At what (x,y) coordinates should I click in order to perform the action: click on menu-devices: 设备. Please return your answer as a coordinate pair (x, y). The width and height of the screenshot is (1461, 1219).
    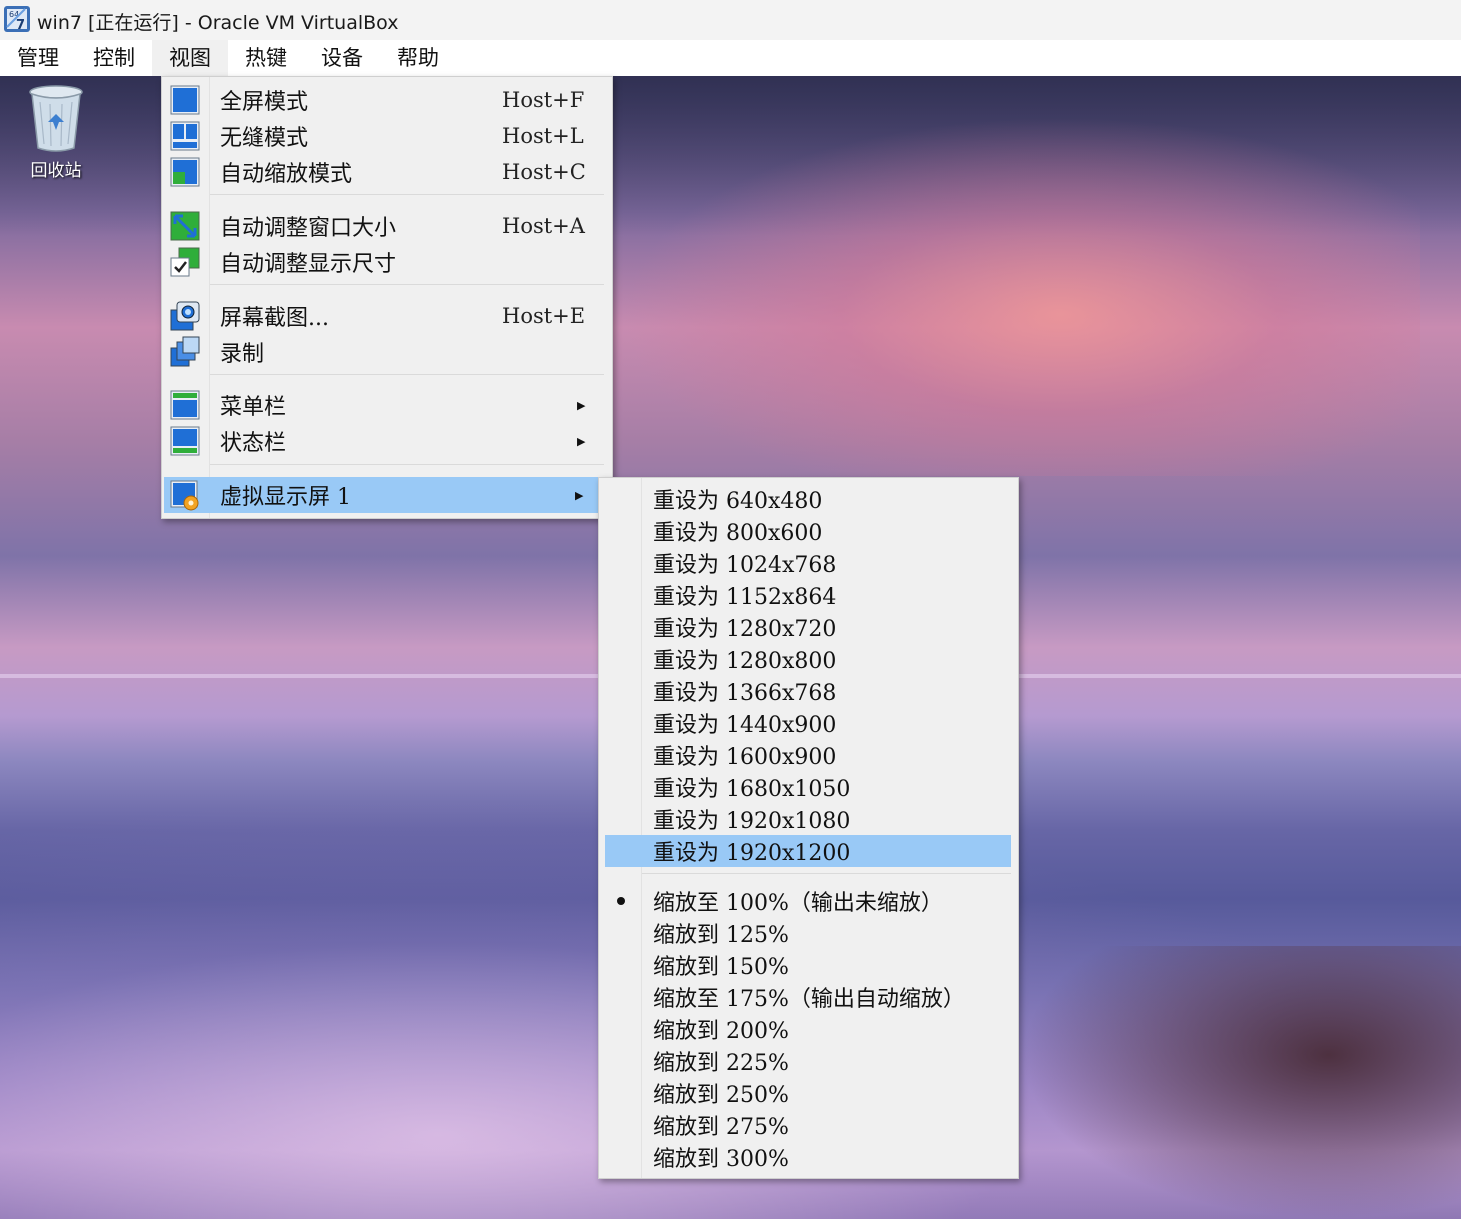
    Looking at the image, I should click on (342, 58).